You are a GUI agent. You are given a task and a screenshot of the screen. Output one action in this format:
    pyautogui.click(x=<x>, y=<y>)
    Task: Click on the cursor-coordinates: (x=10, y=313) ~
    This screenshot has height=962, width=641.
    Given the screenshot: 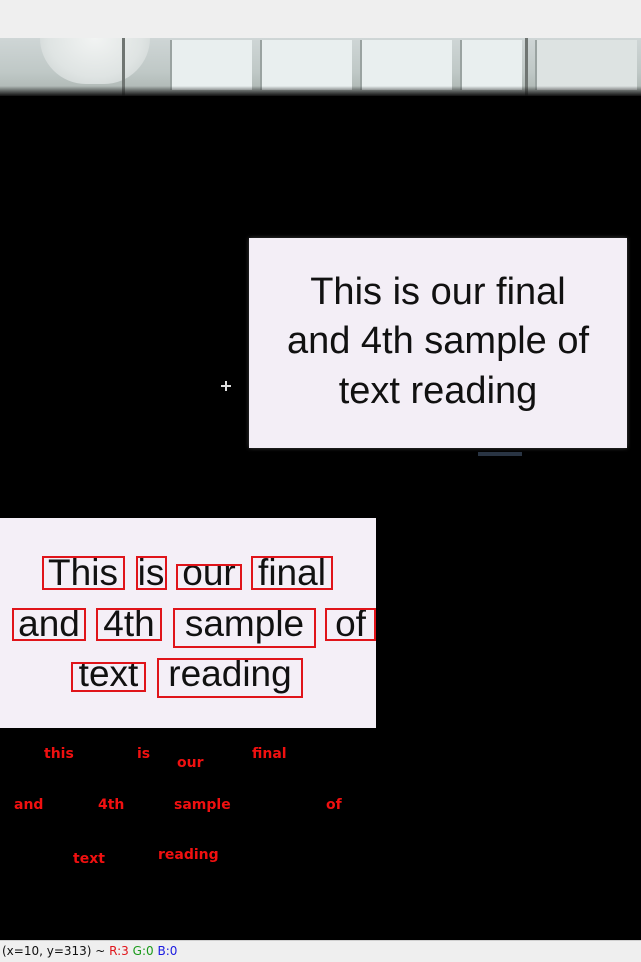 What is the action you would take?
    pyautogui.click(x=56, y=951)
    